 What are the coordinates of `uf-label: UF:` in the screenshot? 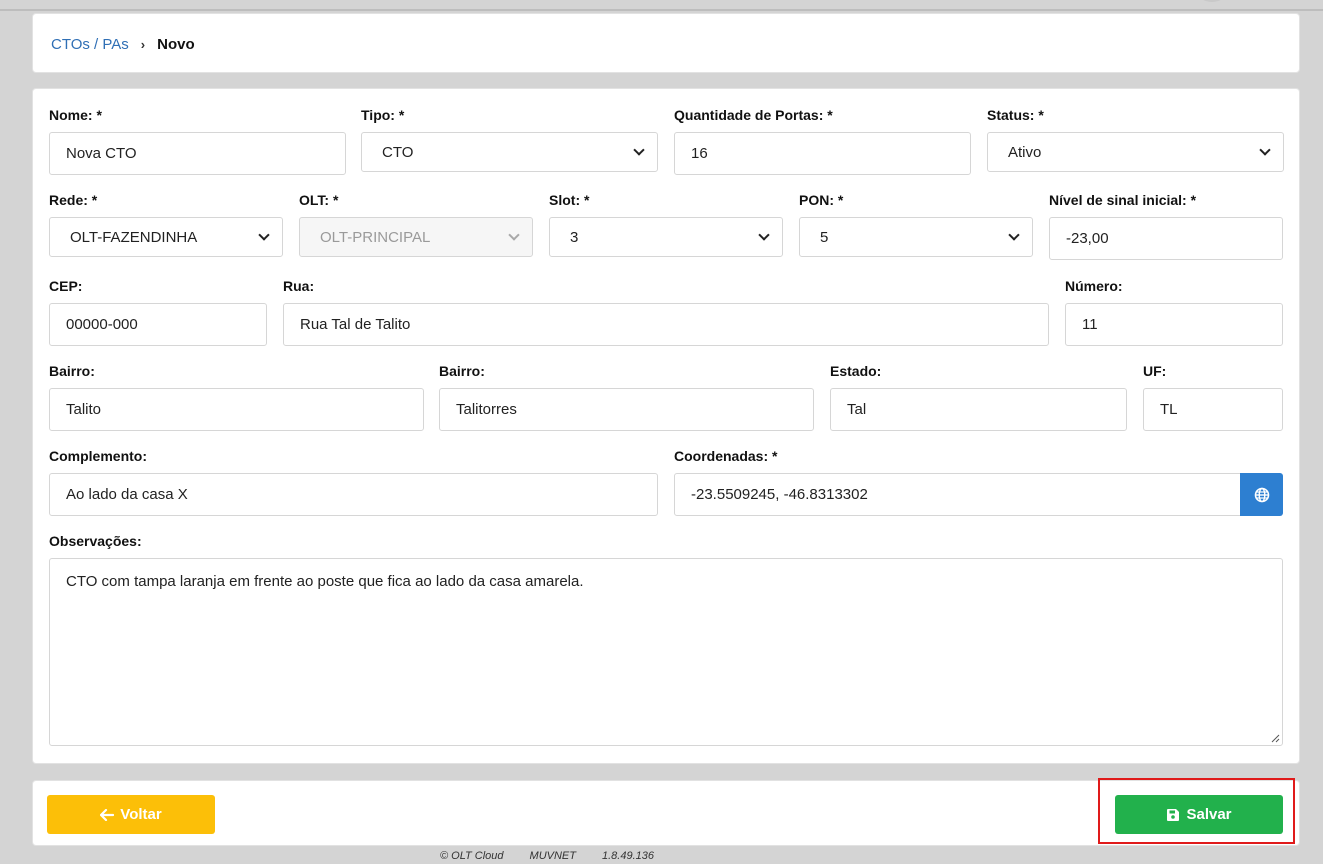 It's located at (1155, 371).